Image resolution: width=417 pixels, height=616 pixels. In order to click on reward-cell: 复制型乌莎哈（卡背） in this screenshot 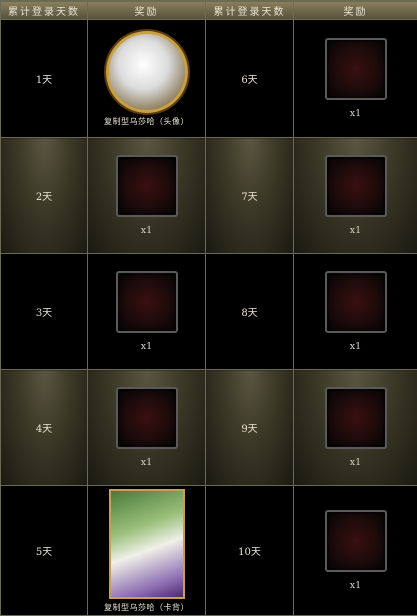, I will do `click(147, 551)`.